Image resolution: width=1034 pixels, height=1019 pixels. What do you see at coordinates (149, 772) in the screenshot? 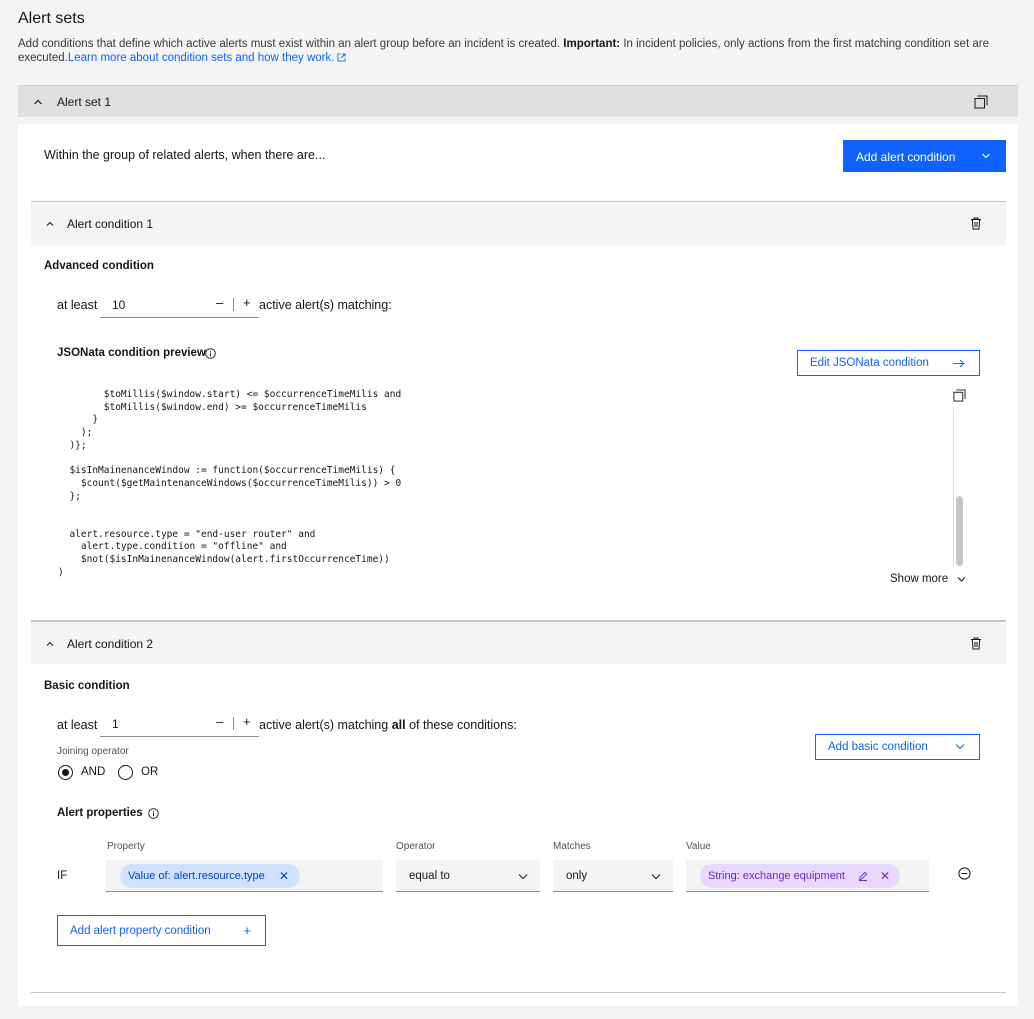
I see `or-radio-label: OR` at bounding box center [149, 772].